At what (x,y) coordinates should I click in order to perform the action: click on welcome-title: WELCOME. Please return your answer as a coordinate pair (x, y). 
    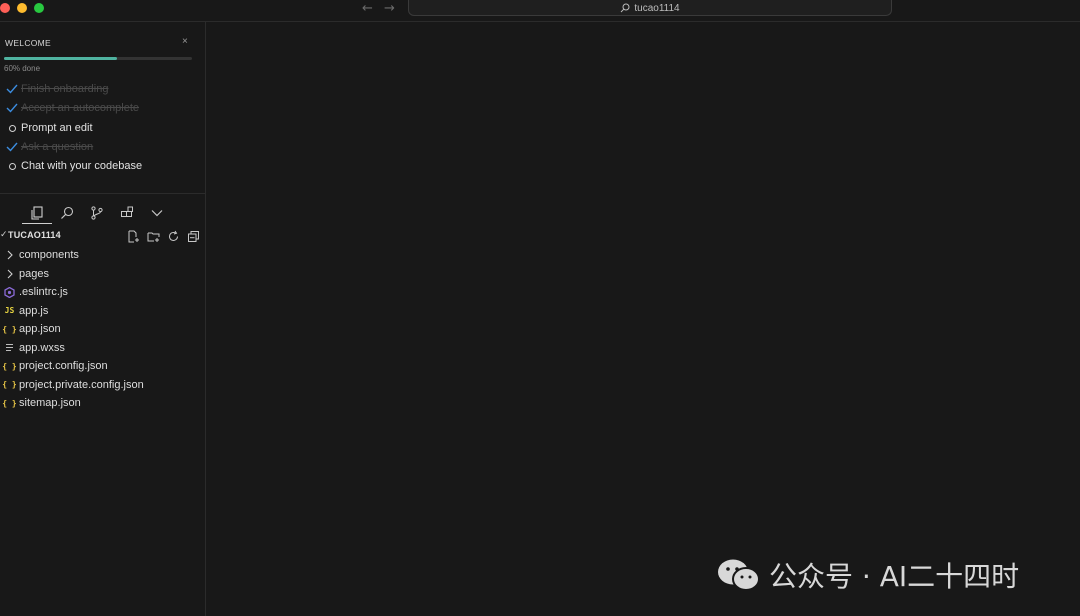
    Looking at the image, I should click on (28, 43).